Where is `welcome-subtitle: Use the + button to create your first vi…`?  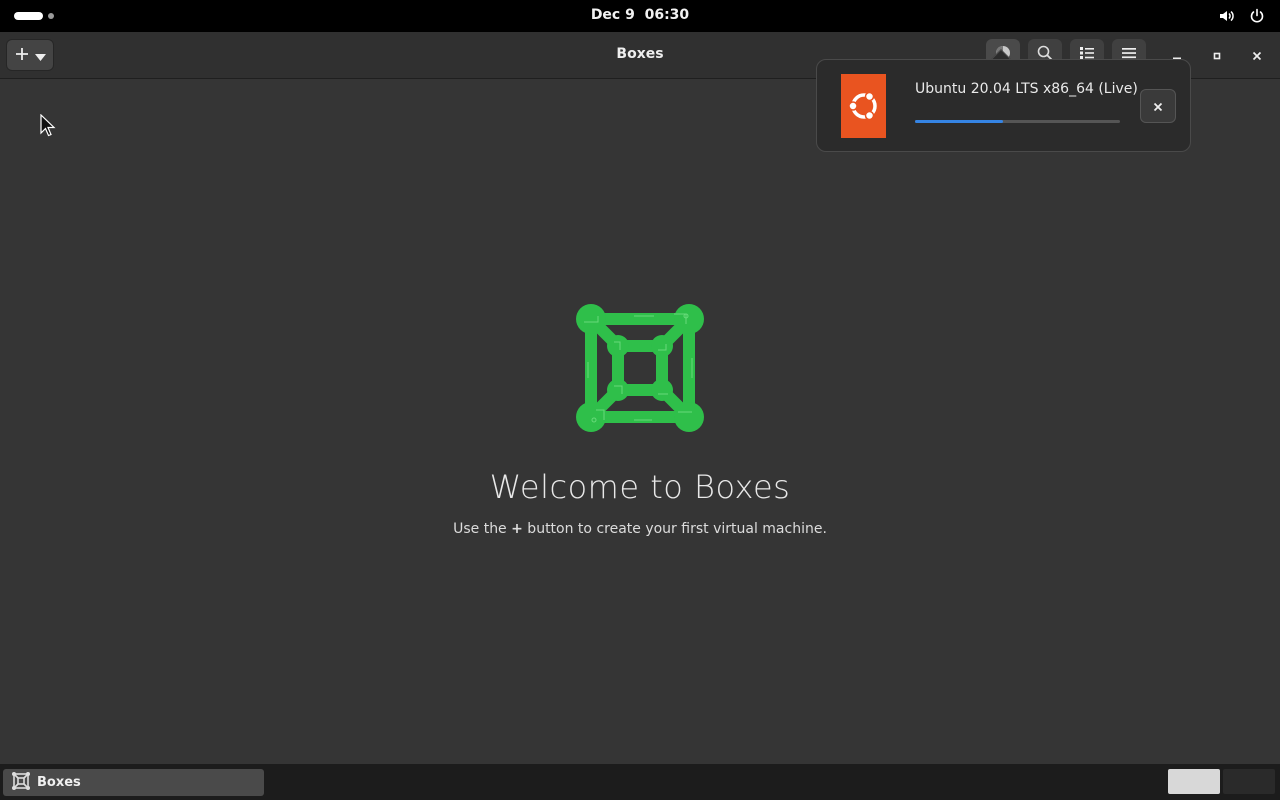
welcome-subtitle: Use the + button to create your first vi… is located at coordinates (640, 529).